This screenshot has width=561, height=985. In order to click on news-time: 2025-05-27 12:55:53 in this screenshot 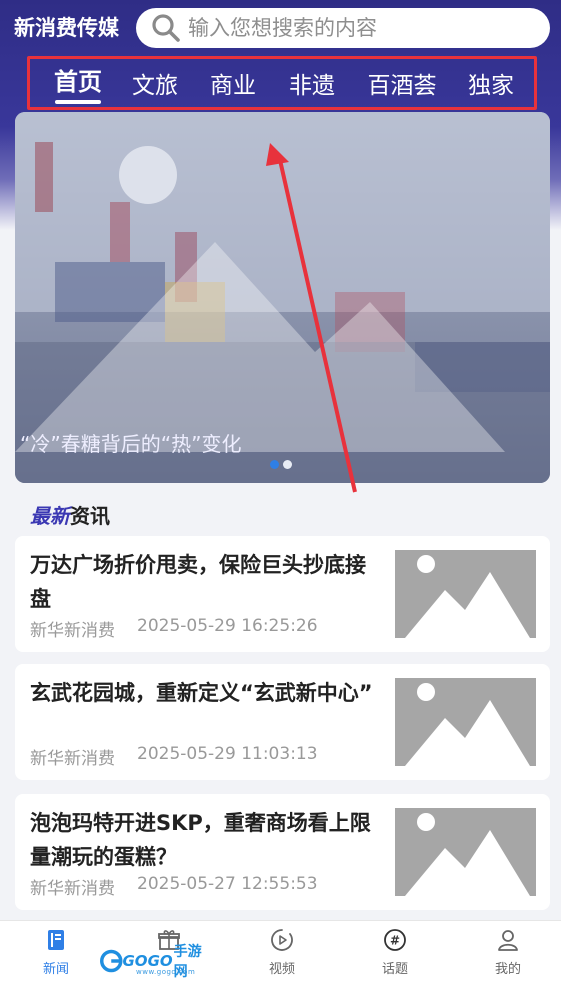, I will do `click(227, 884)`.